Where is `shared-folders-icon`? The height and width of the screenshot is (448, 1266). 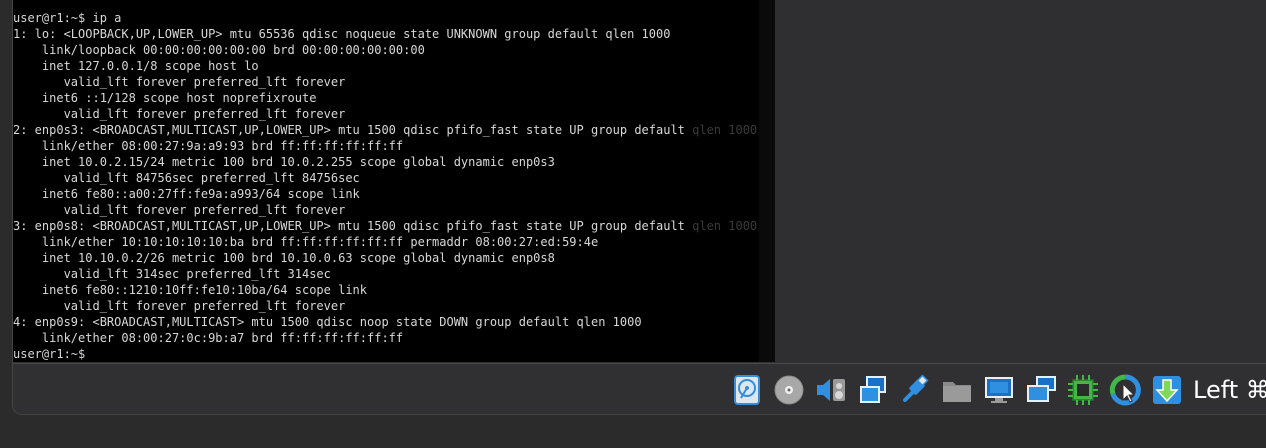
shared-folders-icon is located at coordinates (957, 390).